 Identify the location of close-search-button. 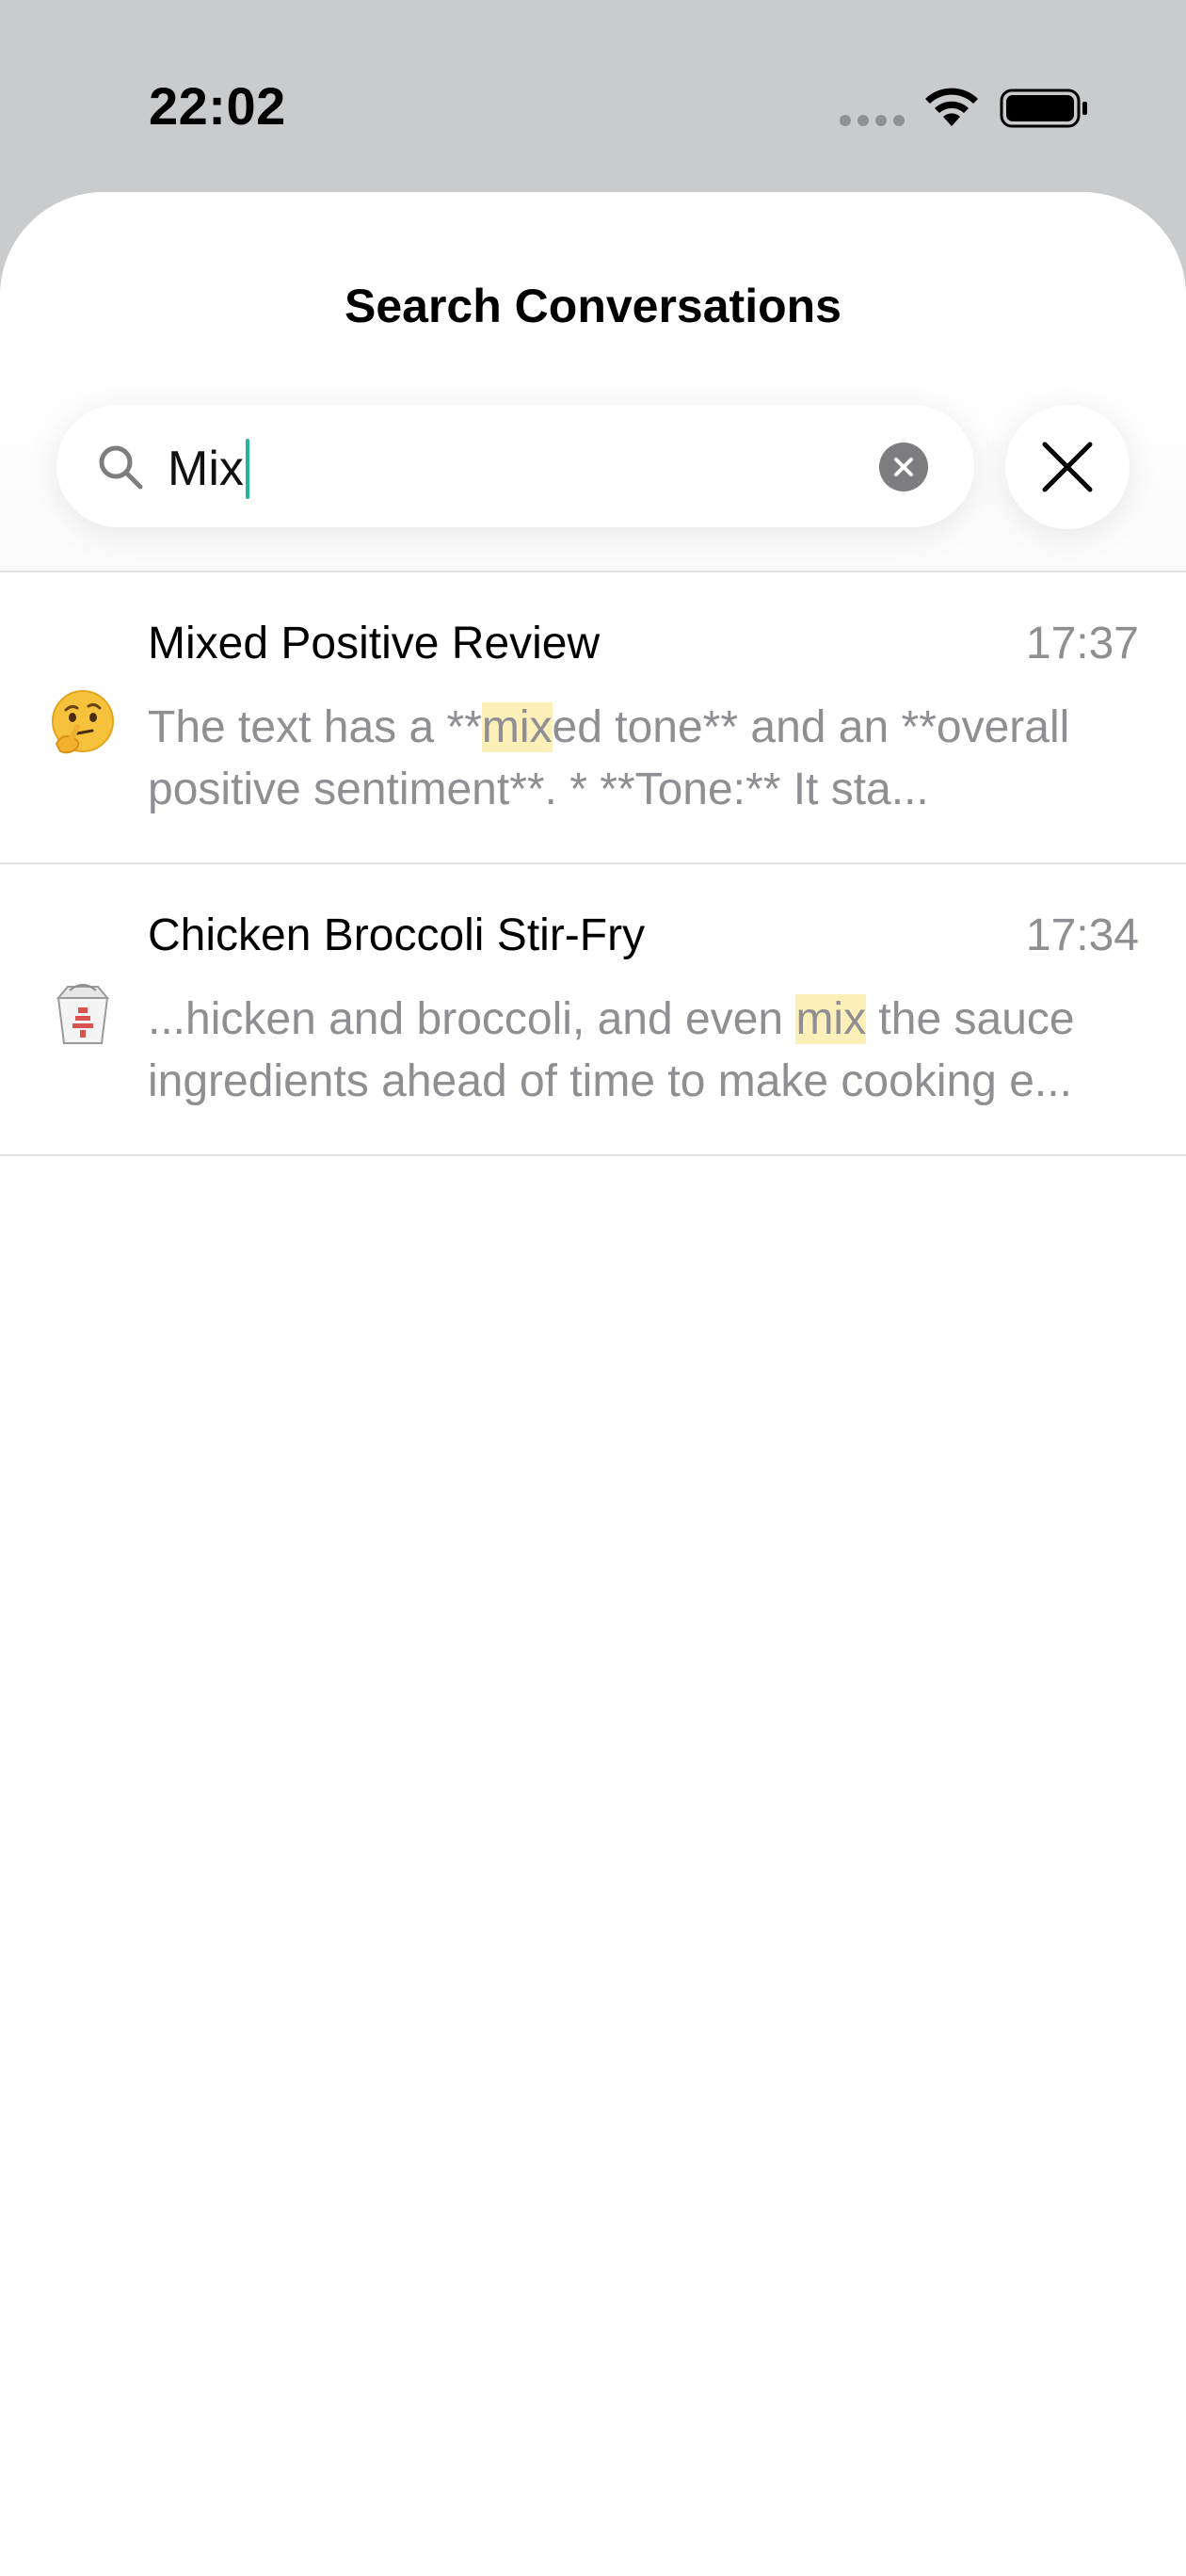
(1067, 467).